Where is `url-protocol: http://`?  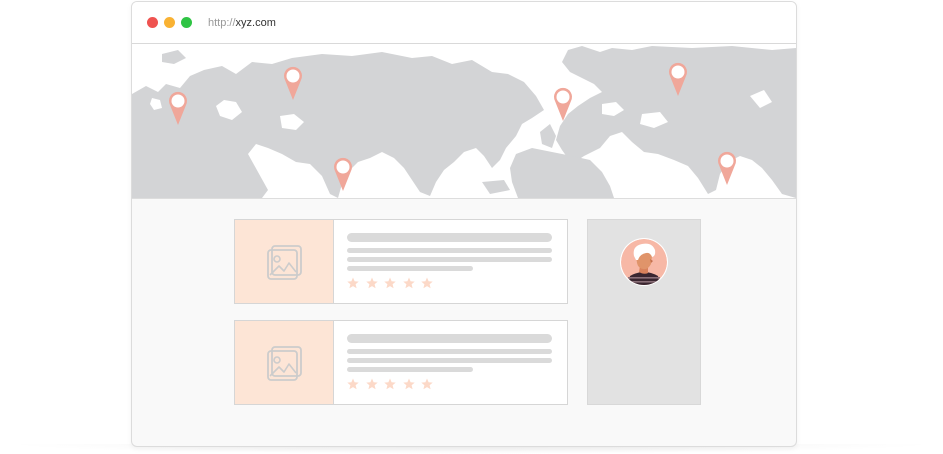
url-protocol: http:// is located at coordinates (222, 23).